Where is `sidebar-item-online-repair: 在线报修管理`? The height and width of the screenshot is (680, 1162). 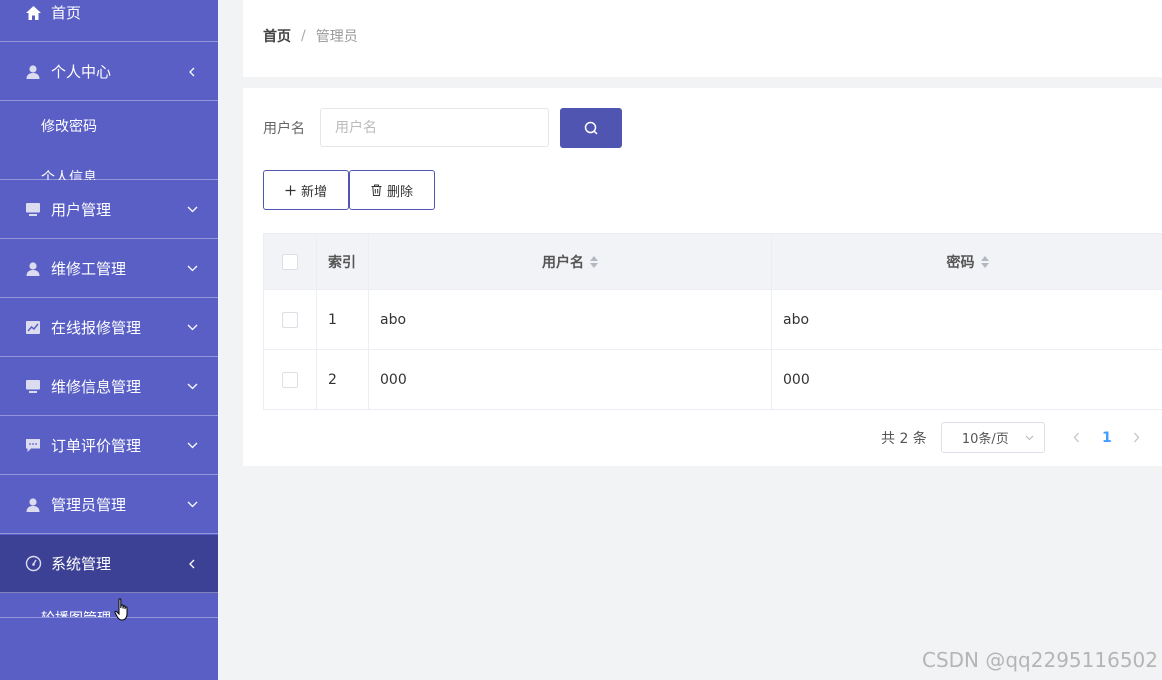
sidebar-item-online-repair: 在线报修管理 is located at coordinates (109, 328).